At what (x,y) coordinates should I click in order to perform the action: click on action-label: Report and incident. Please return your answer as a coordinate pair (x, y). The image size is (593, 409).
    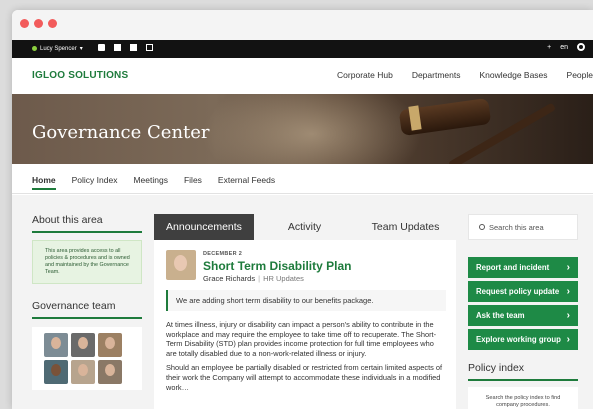
    Looking at the image, I should click on (513, 267).